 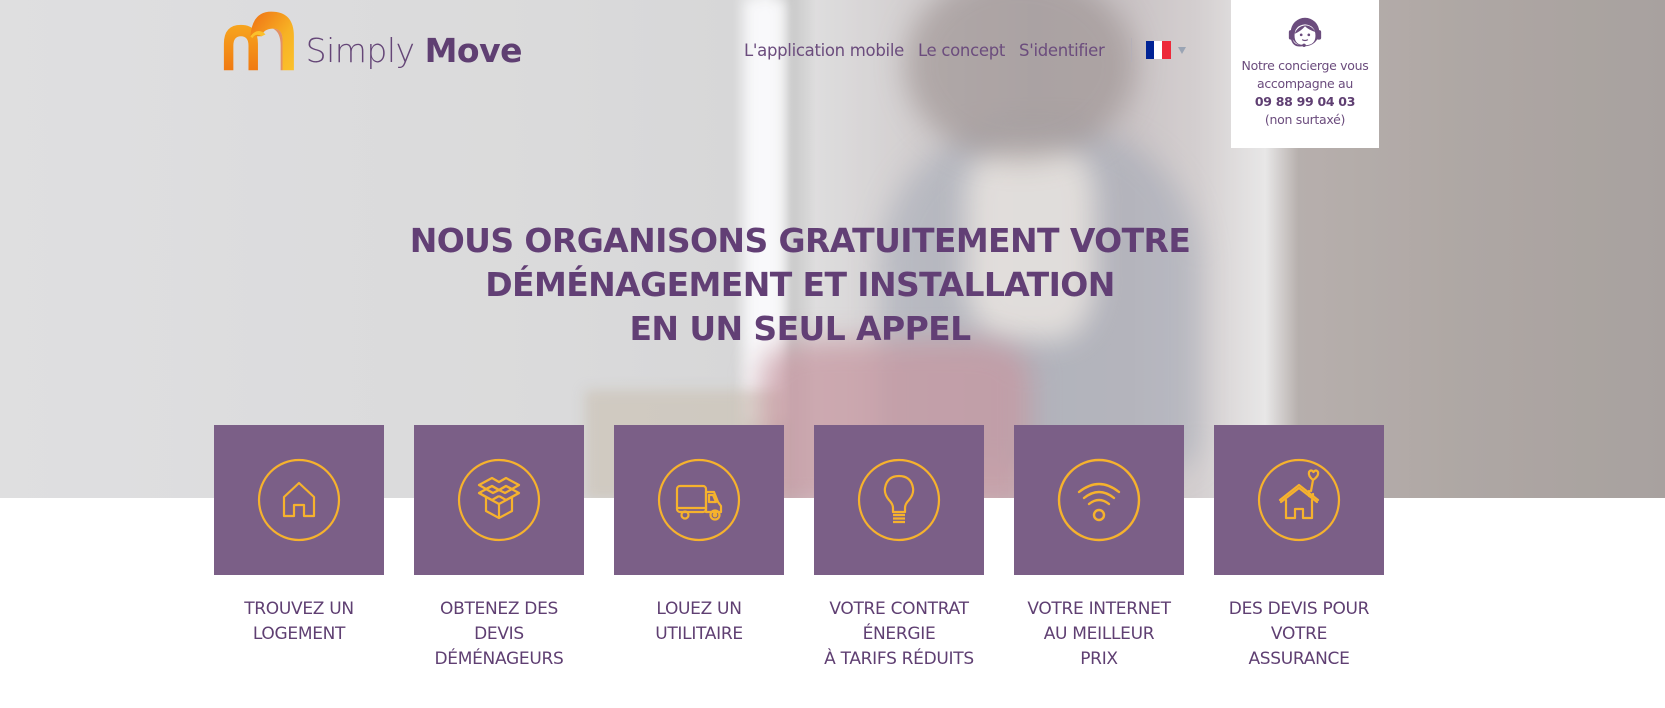 What do you see at coordinates (299, 634) in the screenshot?
I see `service-label-line: LOGEMENT` at bounding box center [299, 634].